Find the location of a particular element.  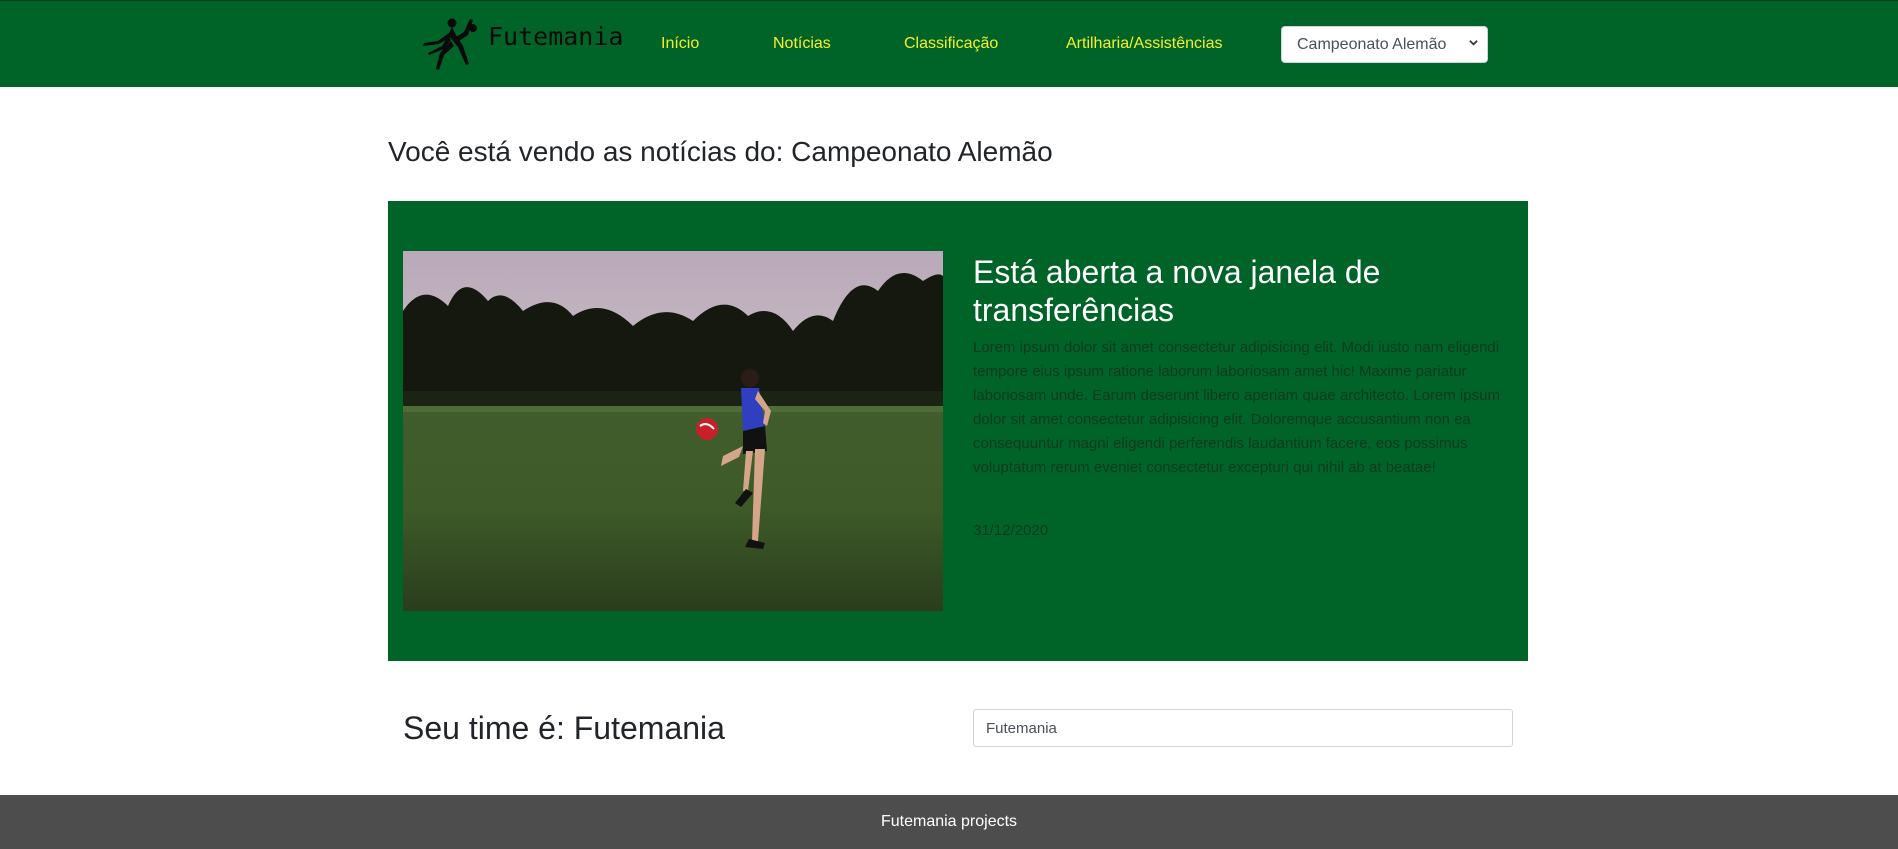

team-name-input is located at coordinates (1243, 728).